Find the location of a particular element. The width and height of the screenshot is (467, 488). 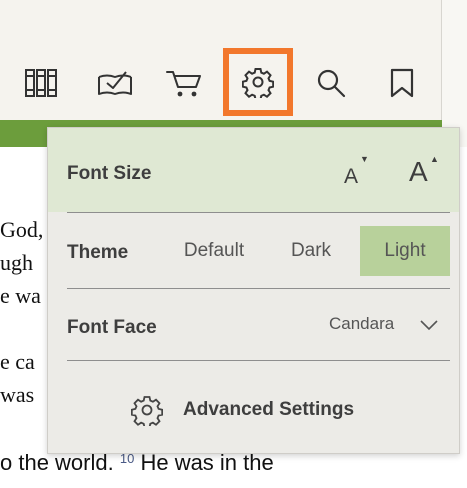

scroll-area is located at coordinates (454, 60).